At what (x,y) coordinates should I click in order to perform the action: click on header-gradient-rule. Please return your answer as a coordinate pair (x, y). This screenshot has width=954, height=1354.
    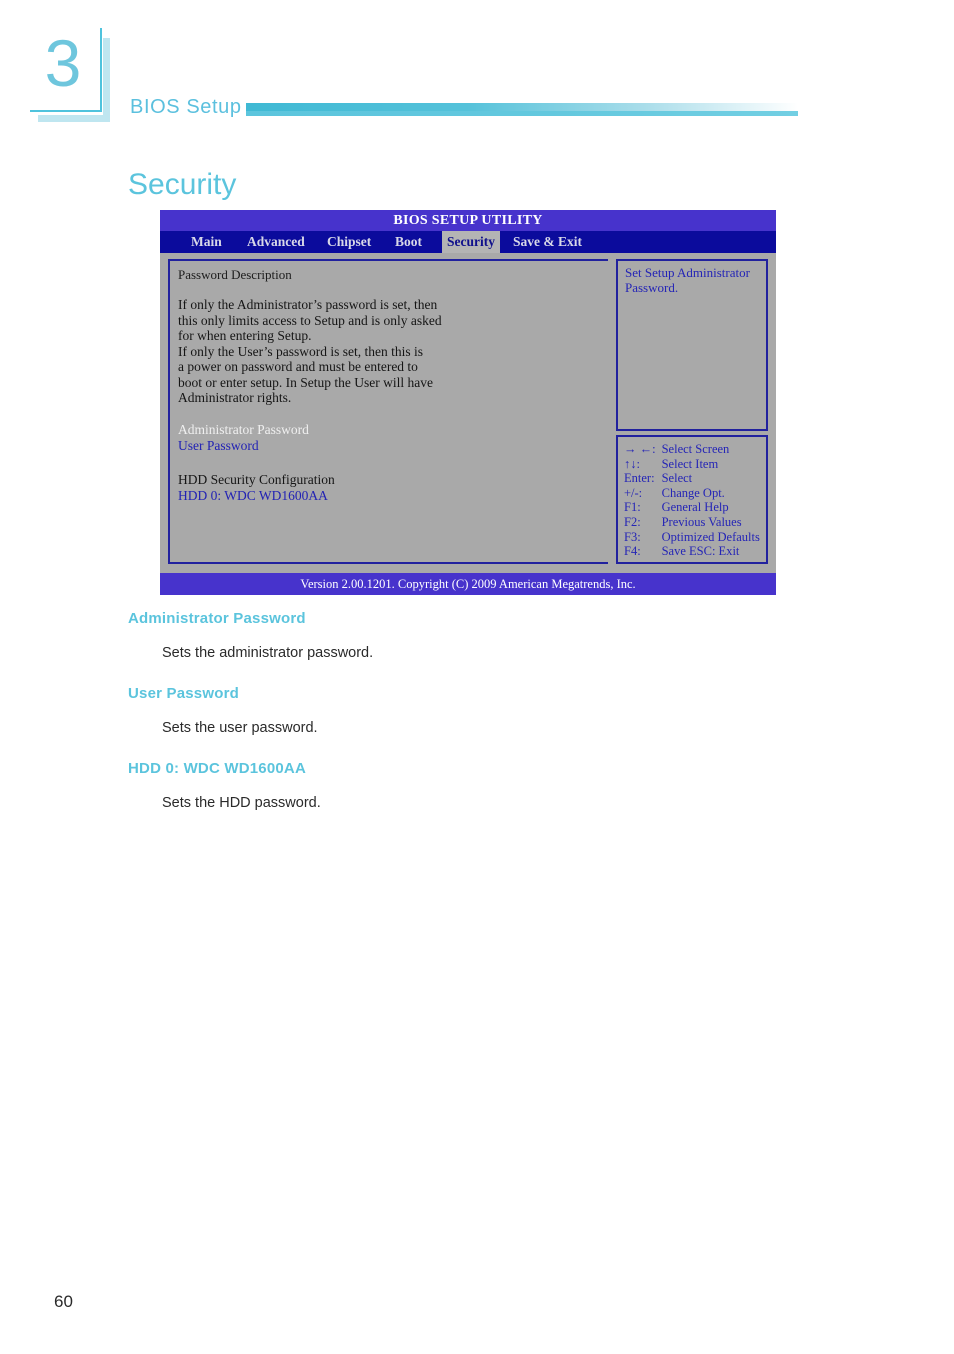
    Looking at the image, I should click on (522, 110).